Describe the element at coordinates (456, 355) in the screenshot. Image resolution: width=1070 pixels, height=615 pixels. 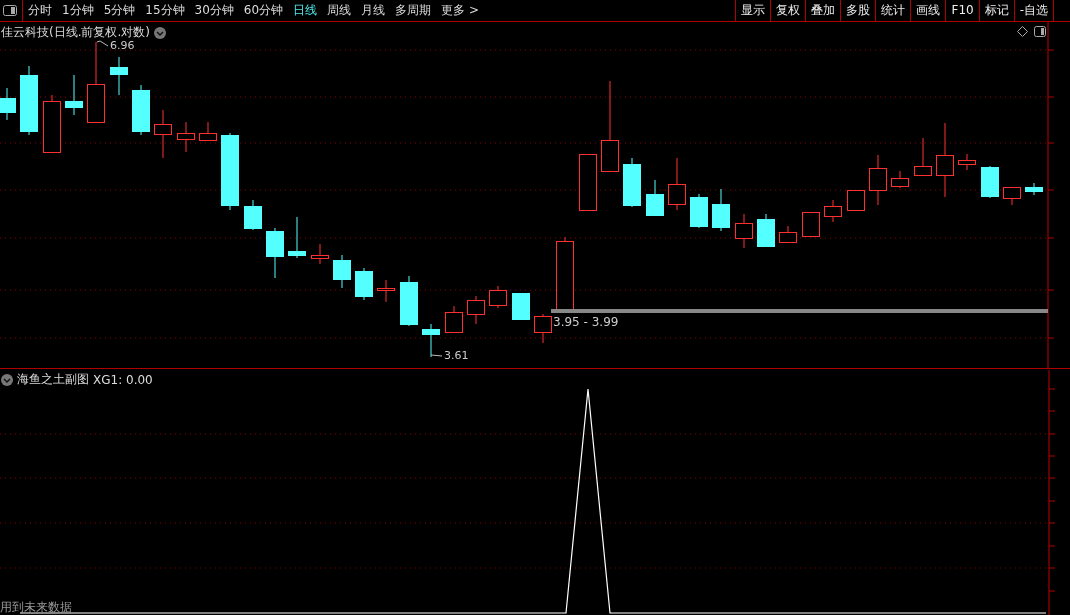
I see `low-price-label: 3.61` at that location.